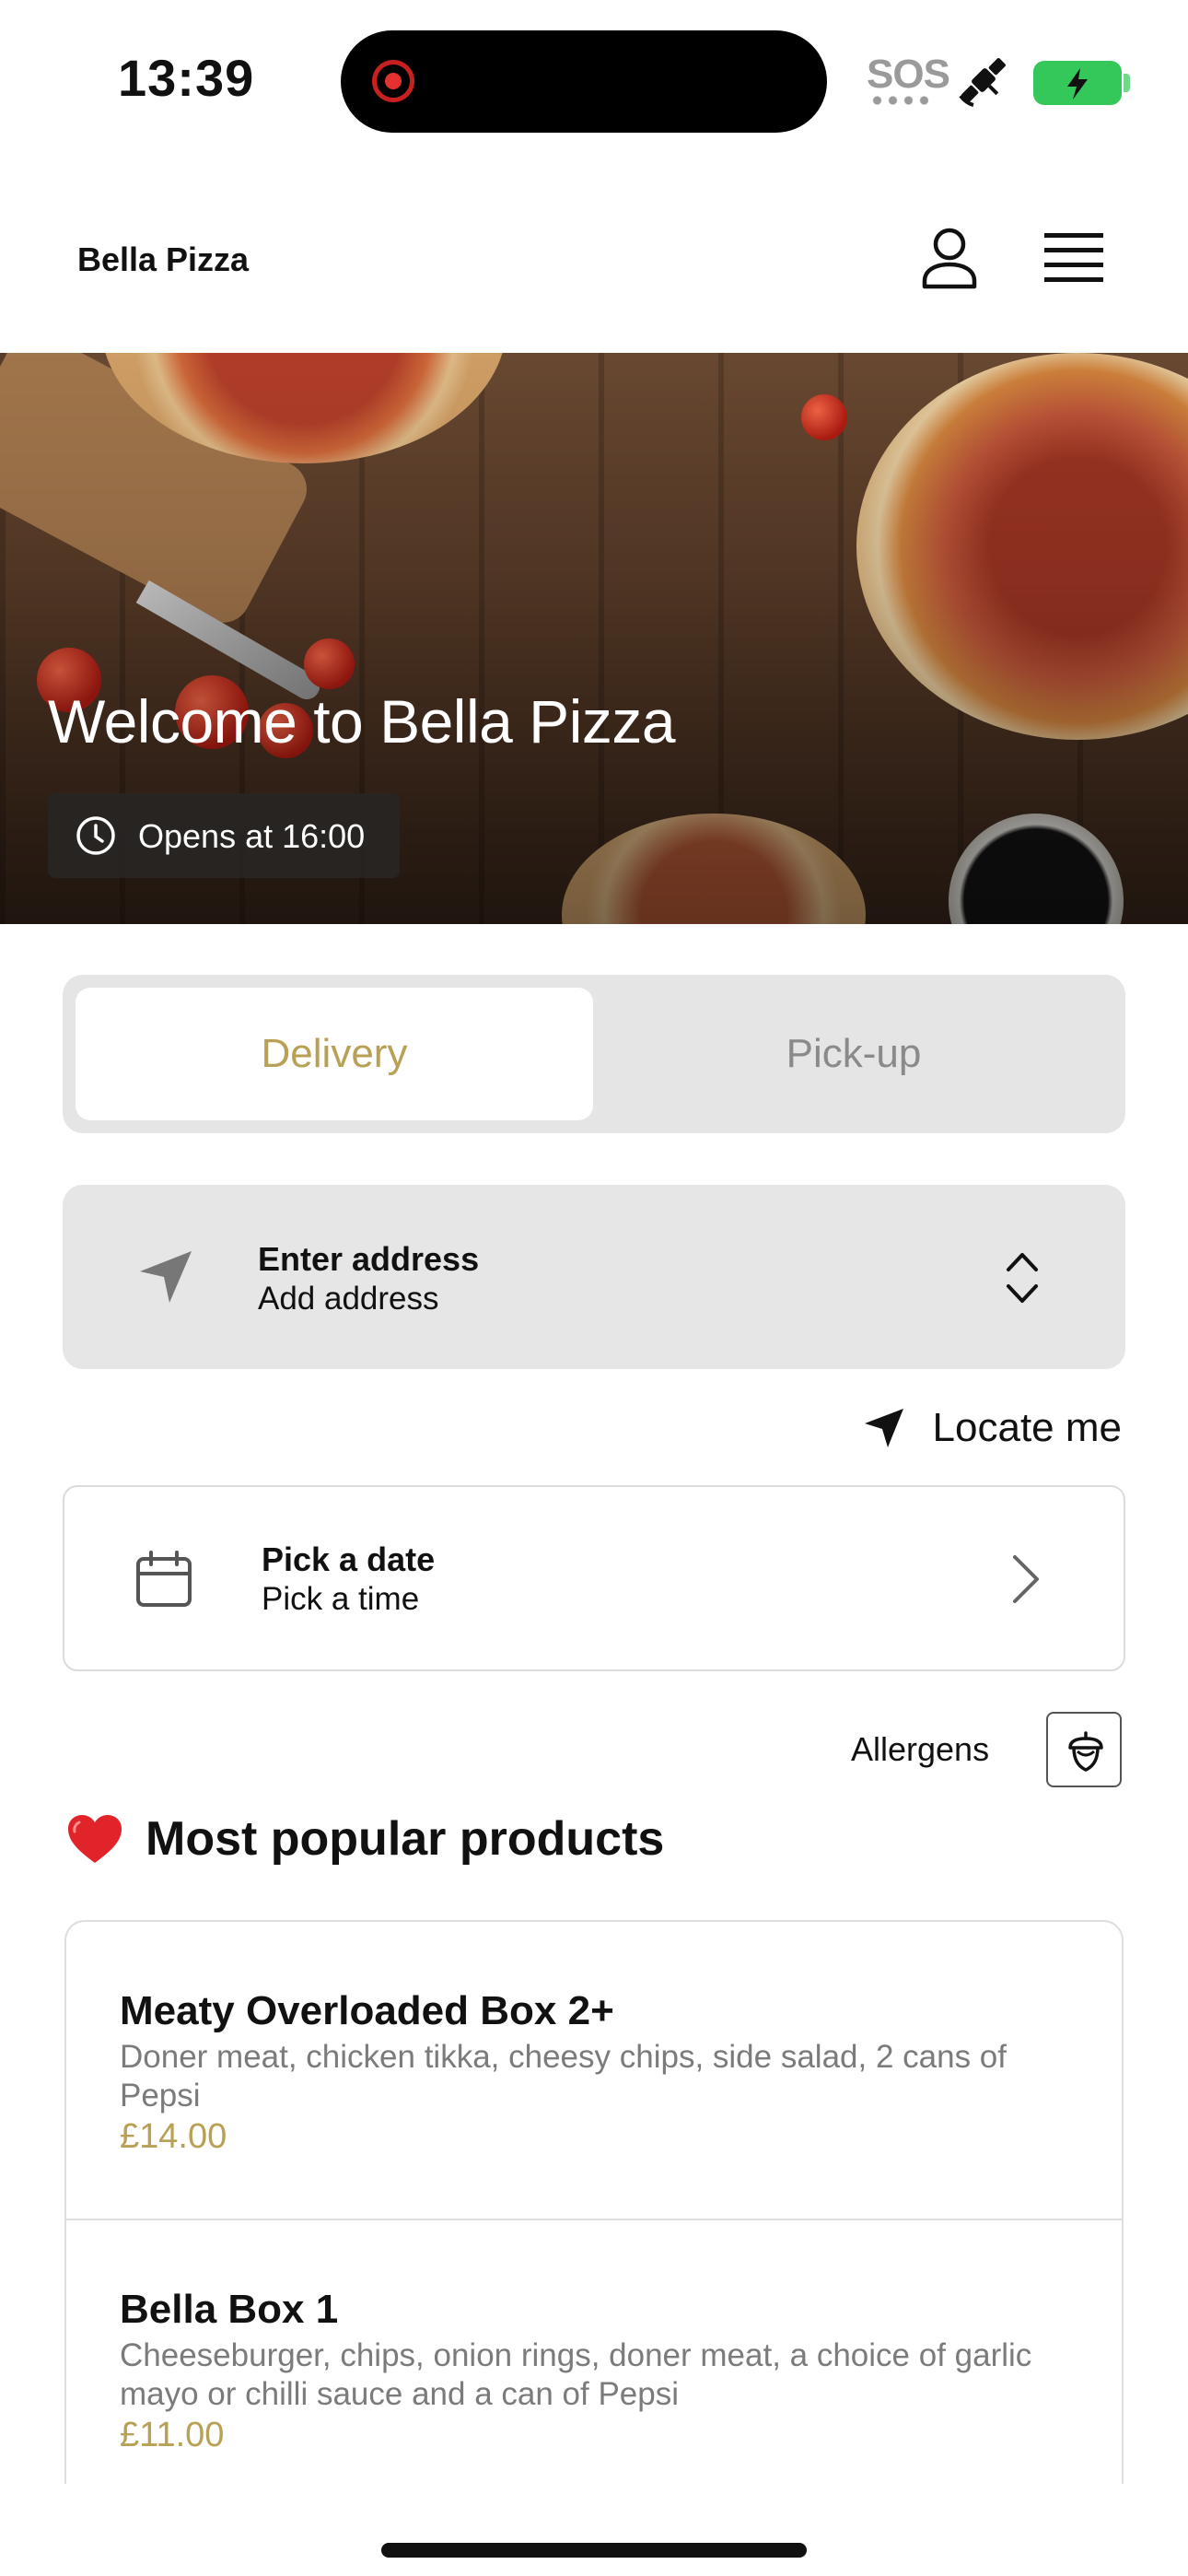 This screenshot has height=2576, width=1188. Describe the element at coordinates (594, 1277) in the screenshot. I see `address-selector: Enter address Add address` at that location.